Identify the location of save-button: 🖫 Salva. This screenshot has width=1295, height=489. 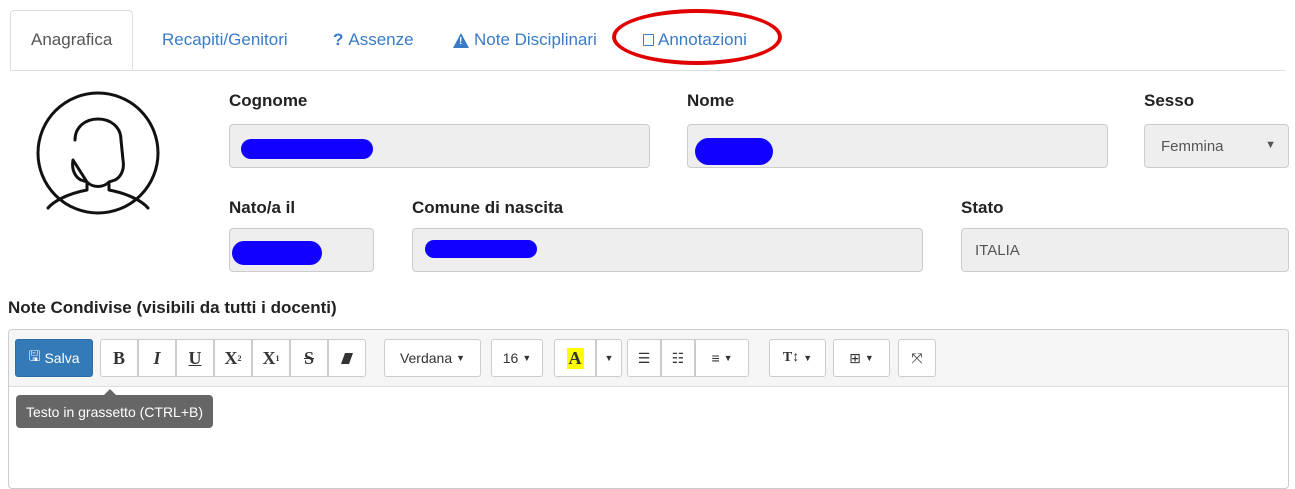
(54, 358).